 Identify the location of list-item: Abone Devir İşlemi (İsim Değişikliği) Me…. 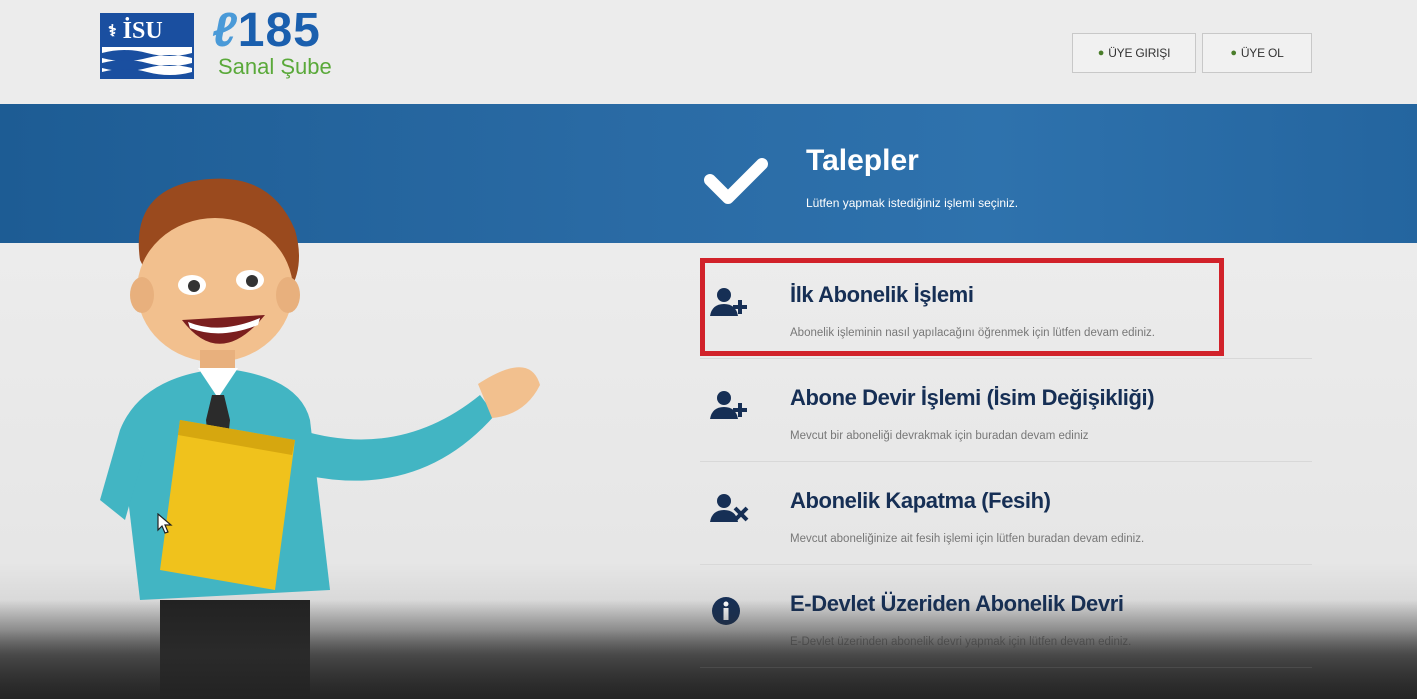
(1006, 410).